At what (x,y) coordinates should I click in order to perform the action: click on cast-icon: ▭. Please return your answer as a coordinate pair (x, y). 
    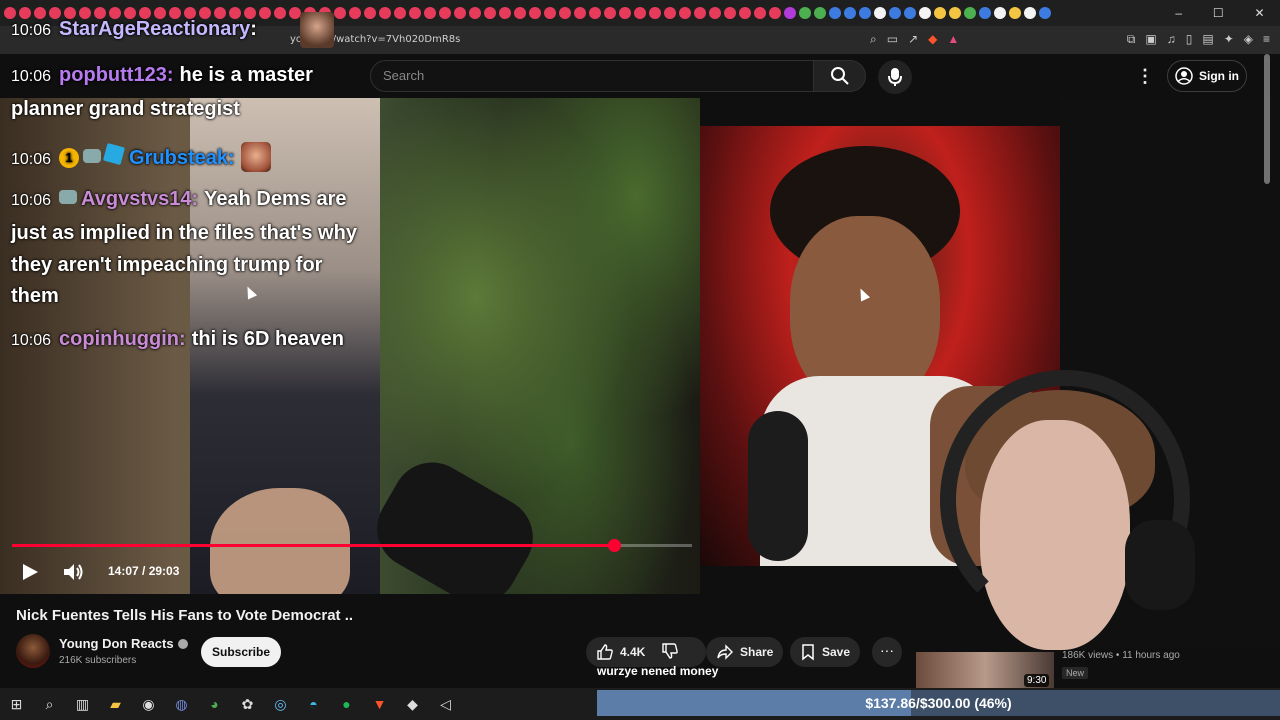
    Looking at the image, I should click on (892, 39).